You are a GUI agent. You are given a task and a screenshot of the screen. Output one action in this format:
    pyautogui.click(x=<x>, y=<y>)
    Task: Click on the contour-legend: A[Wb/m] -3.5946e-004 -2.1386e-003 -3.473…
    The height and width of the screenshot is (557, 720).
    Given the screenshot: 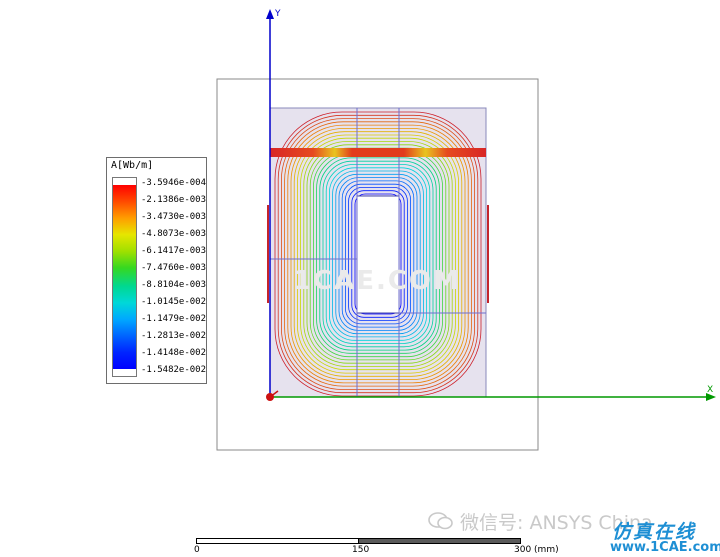 What is the action you would take?
    pyautogui.click(x=156, y=270)
    